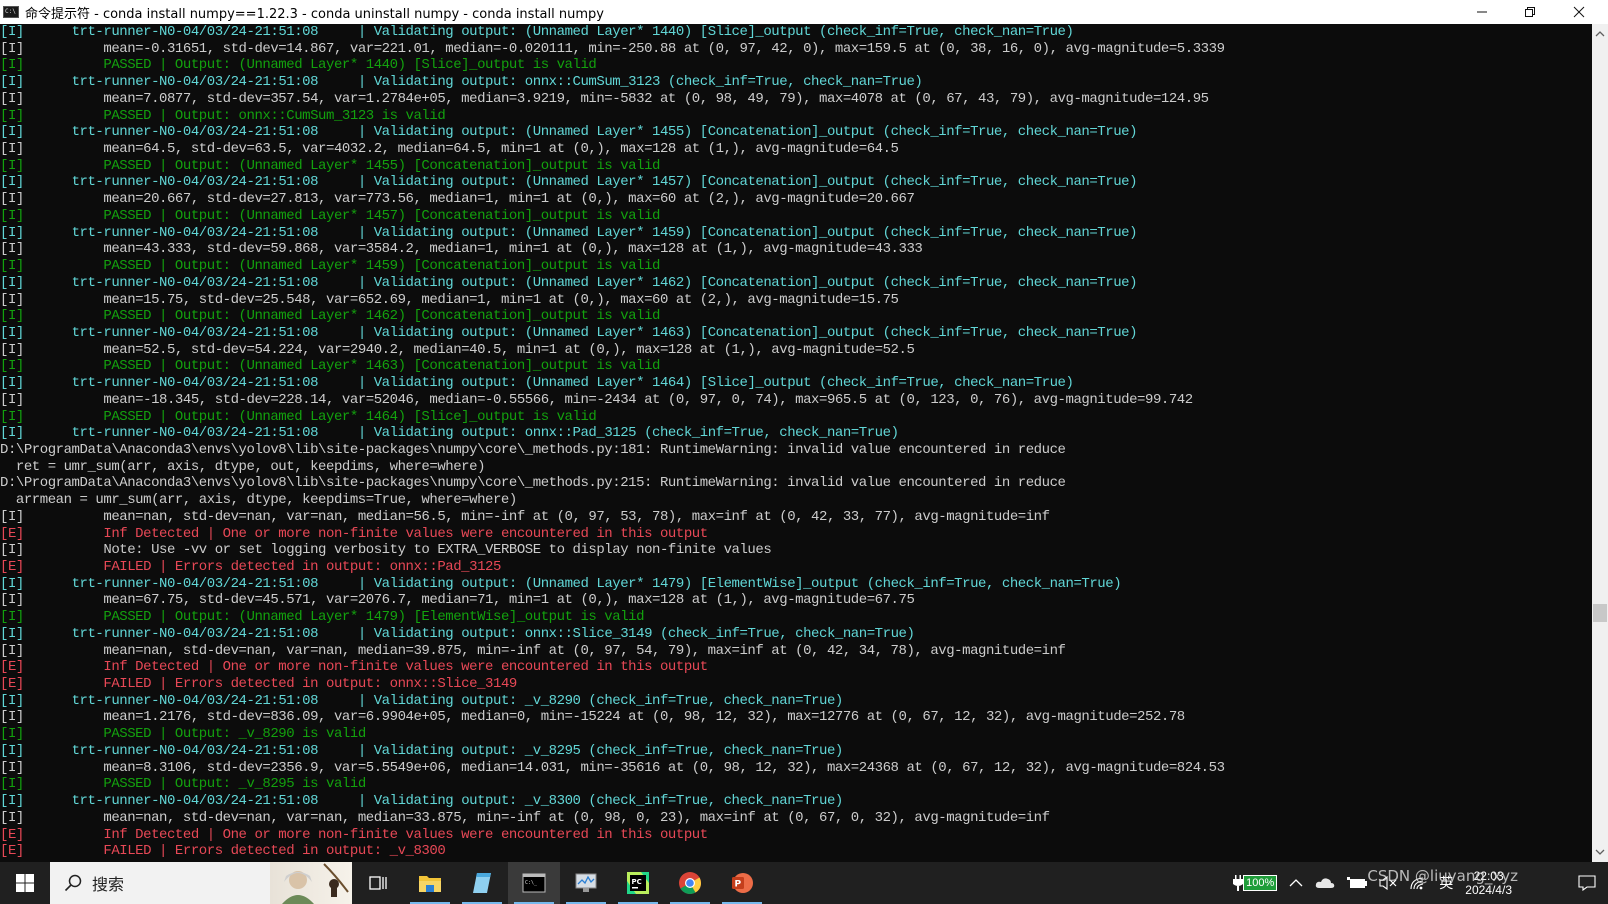 The height and width of the screenshot is (904, 1608). I want to click on scroll-up-button, so click(1600, 34).